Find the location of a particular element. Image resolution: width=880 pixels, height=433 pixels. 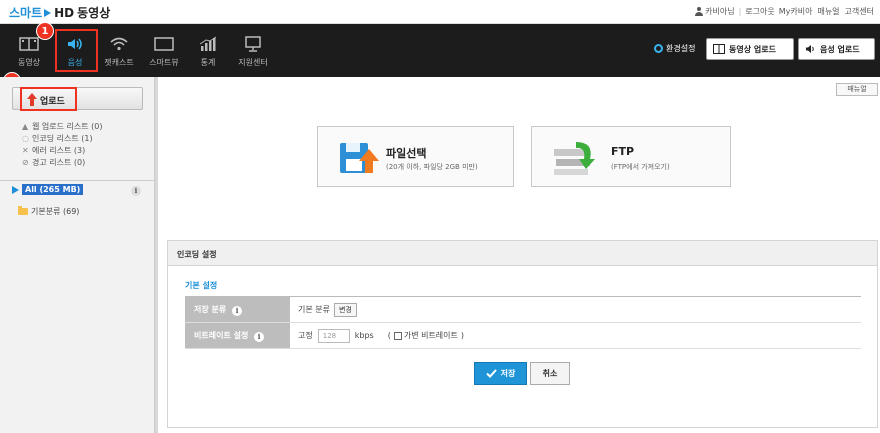

sidebar-splitter is located at coordinates (156, 255).